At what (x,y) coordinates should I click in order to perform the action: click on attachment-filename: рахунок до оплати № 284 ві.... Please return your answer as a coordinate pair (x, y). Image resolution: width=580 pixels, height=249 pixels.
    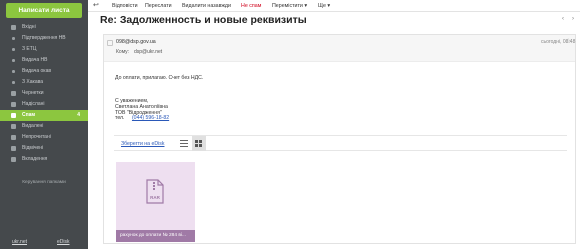
    Looking at the image, I should click on (155, 236).